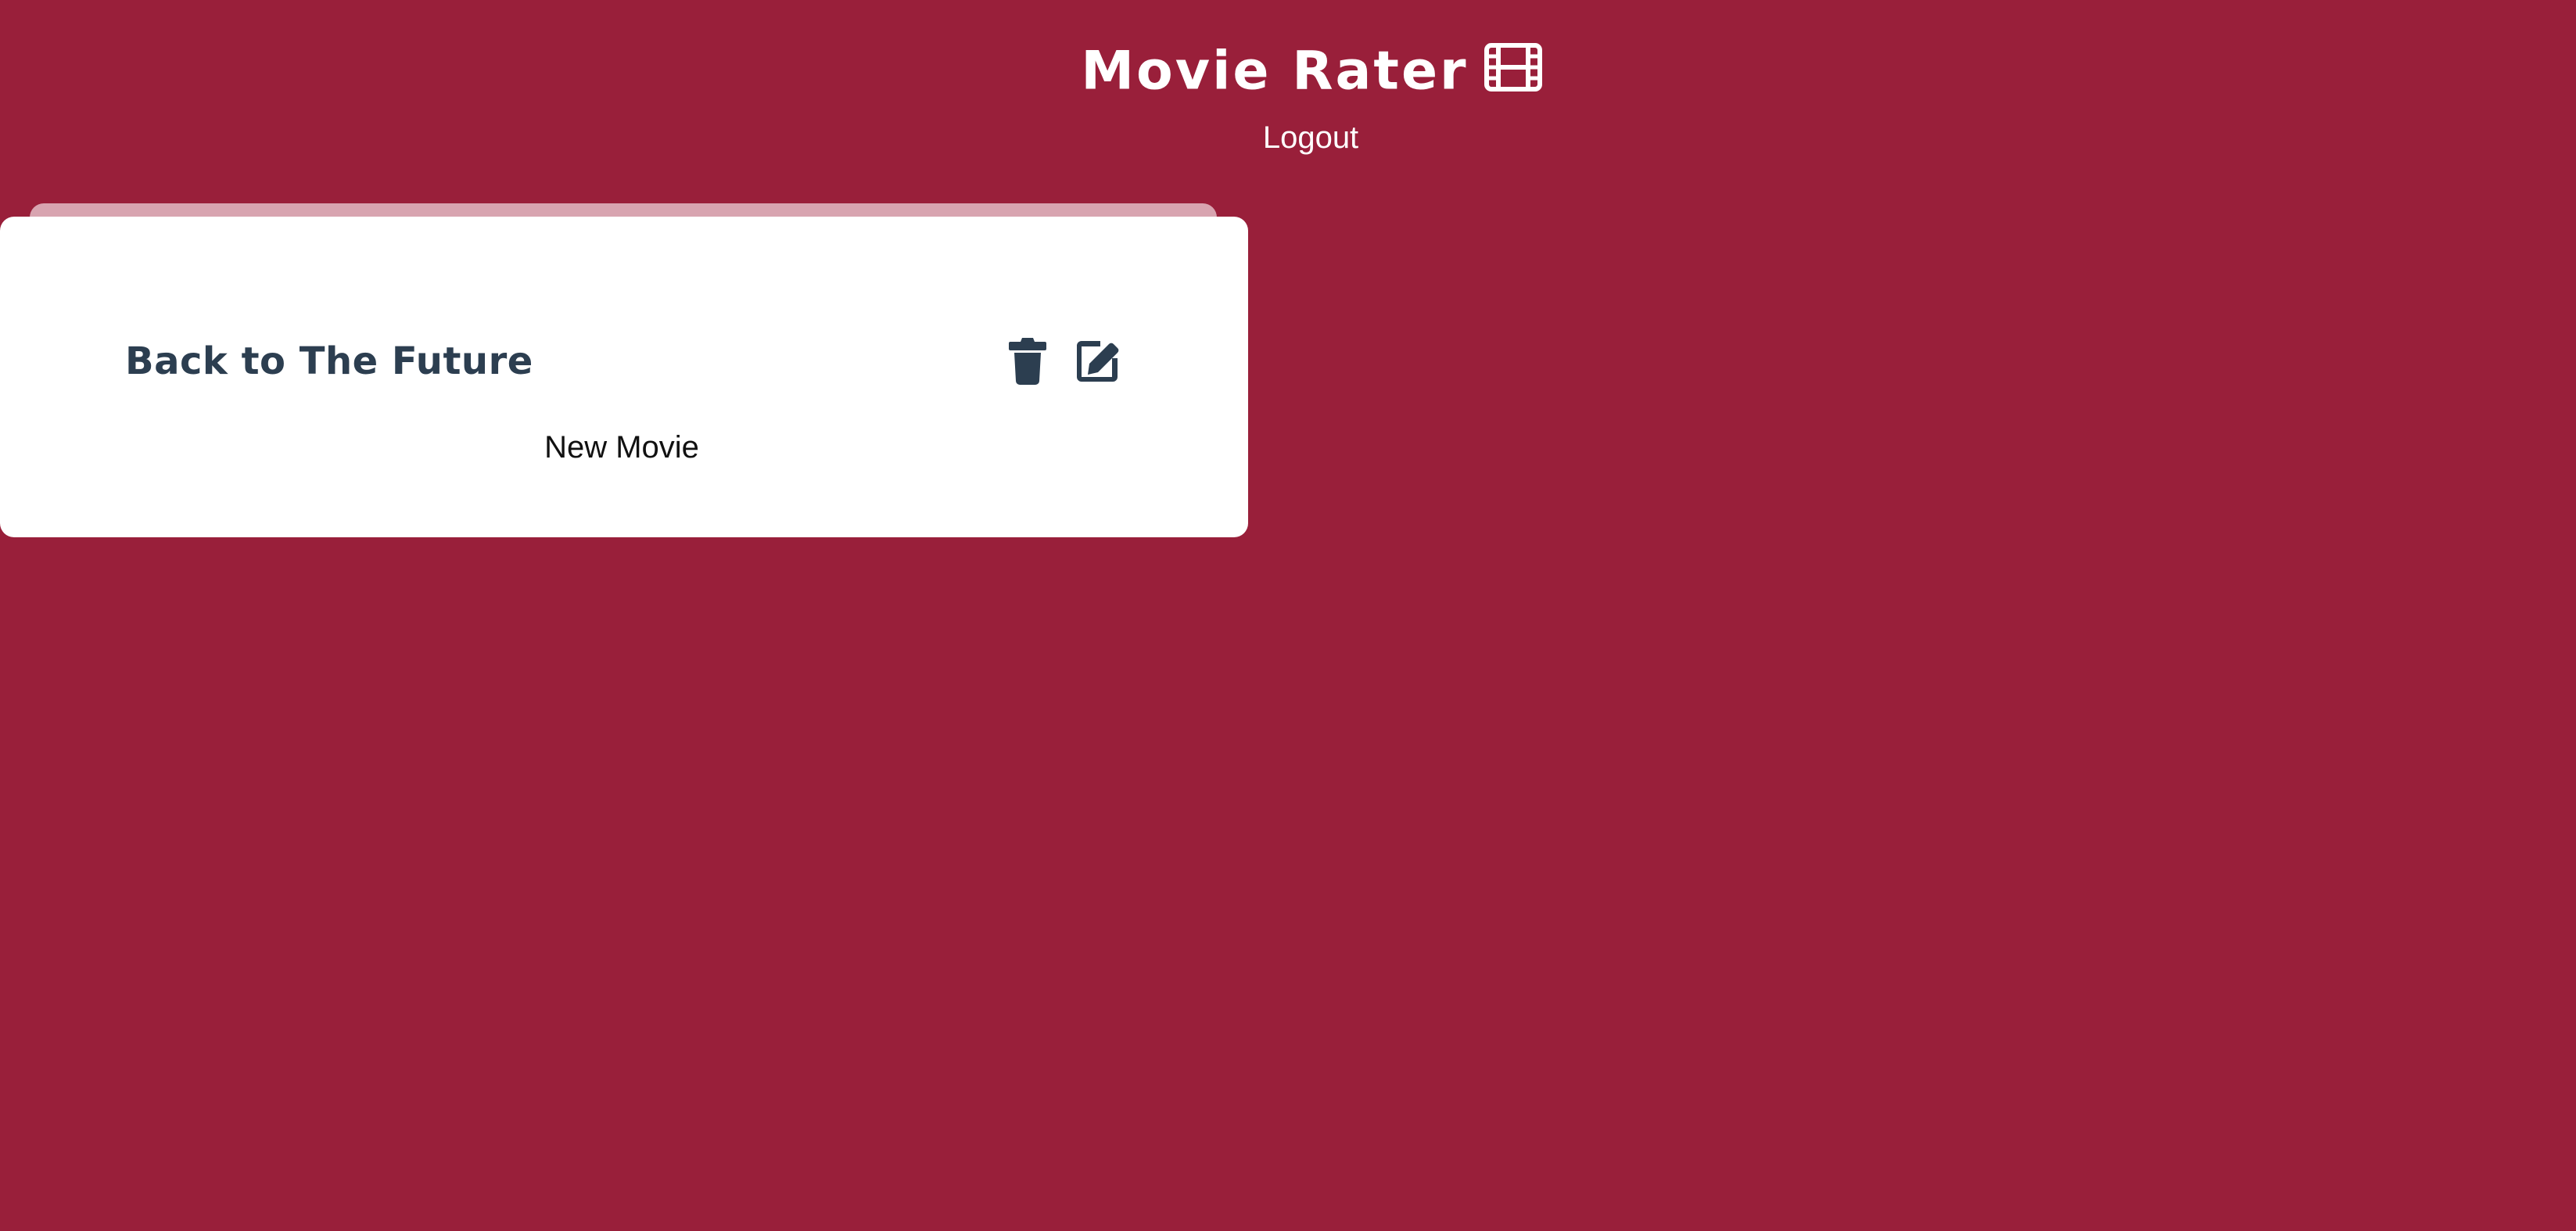  Describe the element at coordinates (1275, 71) in the screenshot. I see `app-title-text: Movie Rater` at that location.